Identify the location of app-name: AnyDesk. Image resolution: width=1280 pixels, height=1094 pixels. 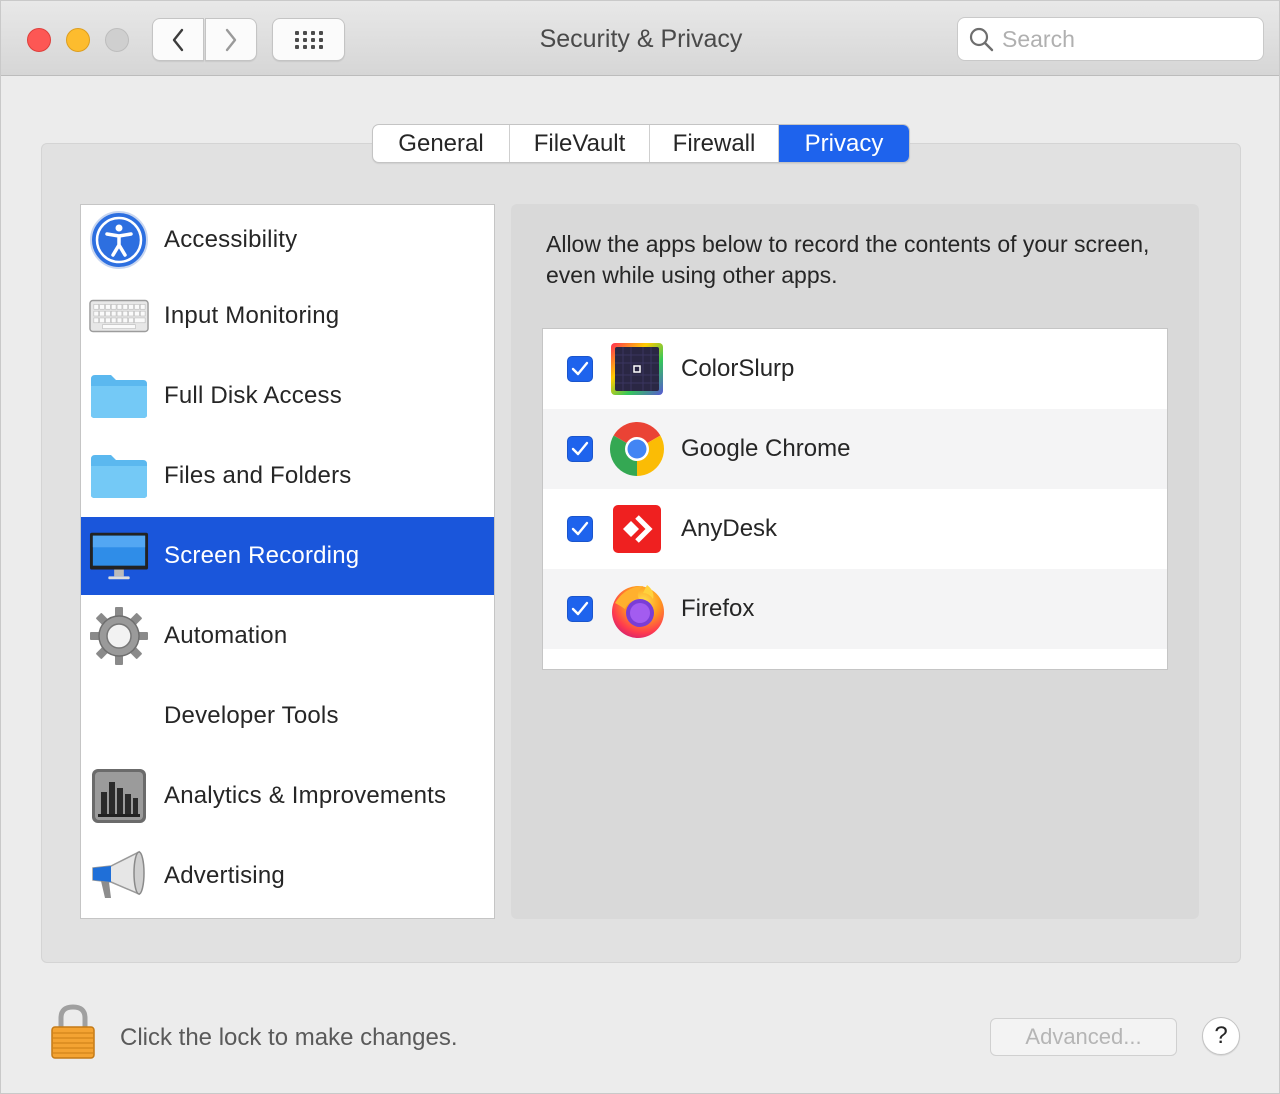
(729, 528).